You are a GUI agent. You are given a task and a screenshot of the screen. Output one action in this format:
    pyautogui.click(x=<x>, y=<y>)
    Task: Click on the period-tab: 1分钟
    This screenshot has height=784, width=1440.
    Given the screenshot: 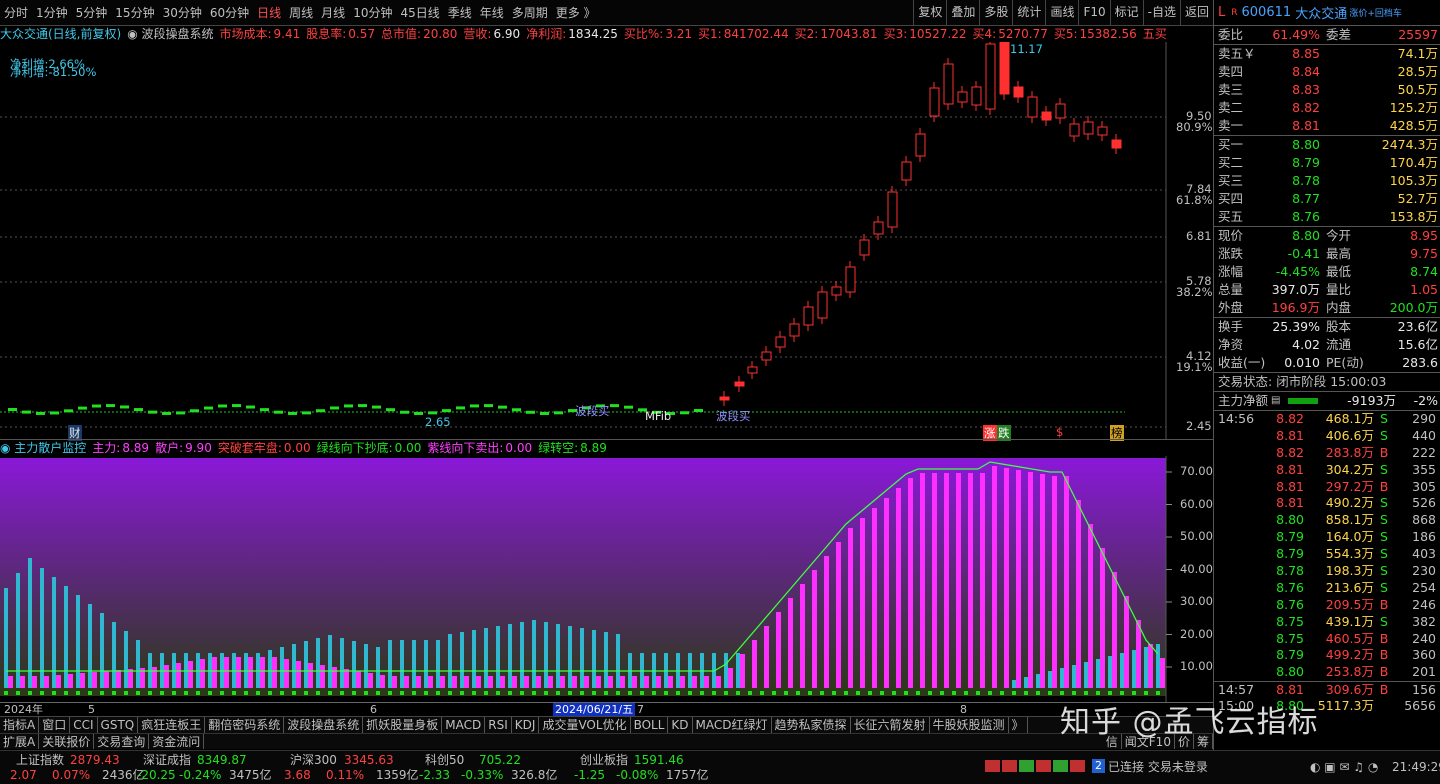 What is the action you would take?
    pyautogui.click(x=52, y=12)
    